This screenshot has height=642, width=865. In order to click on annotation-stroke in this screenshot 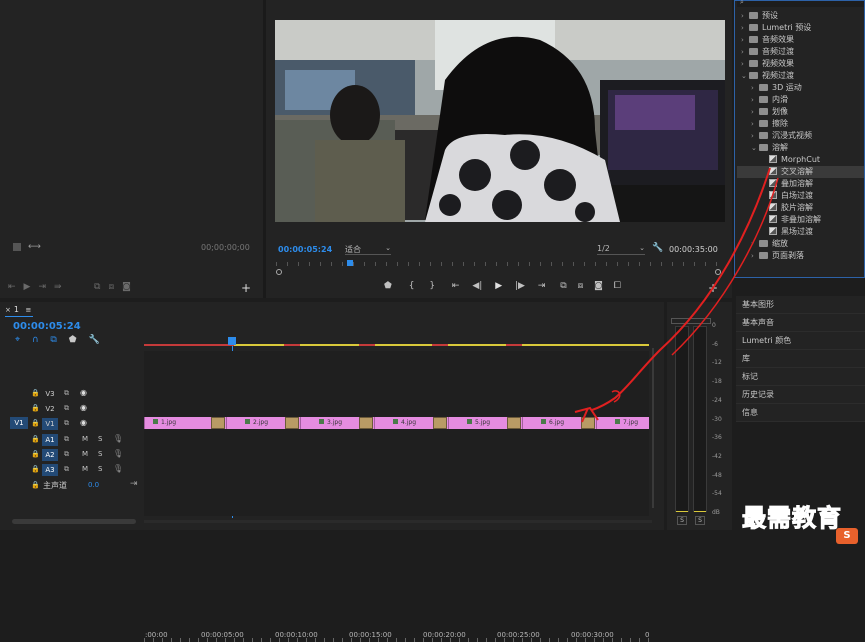, I will do `click(681, 289)`.